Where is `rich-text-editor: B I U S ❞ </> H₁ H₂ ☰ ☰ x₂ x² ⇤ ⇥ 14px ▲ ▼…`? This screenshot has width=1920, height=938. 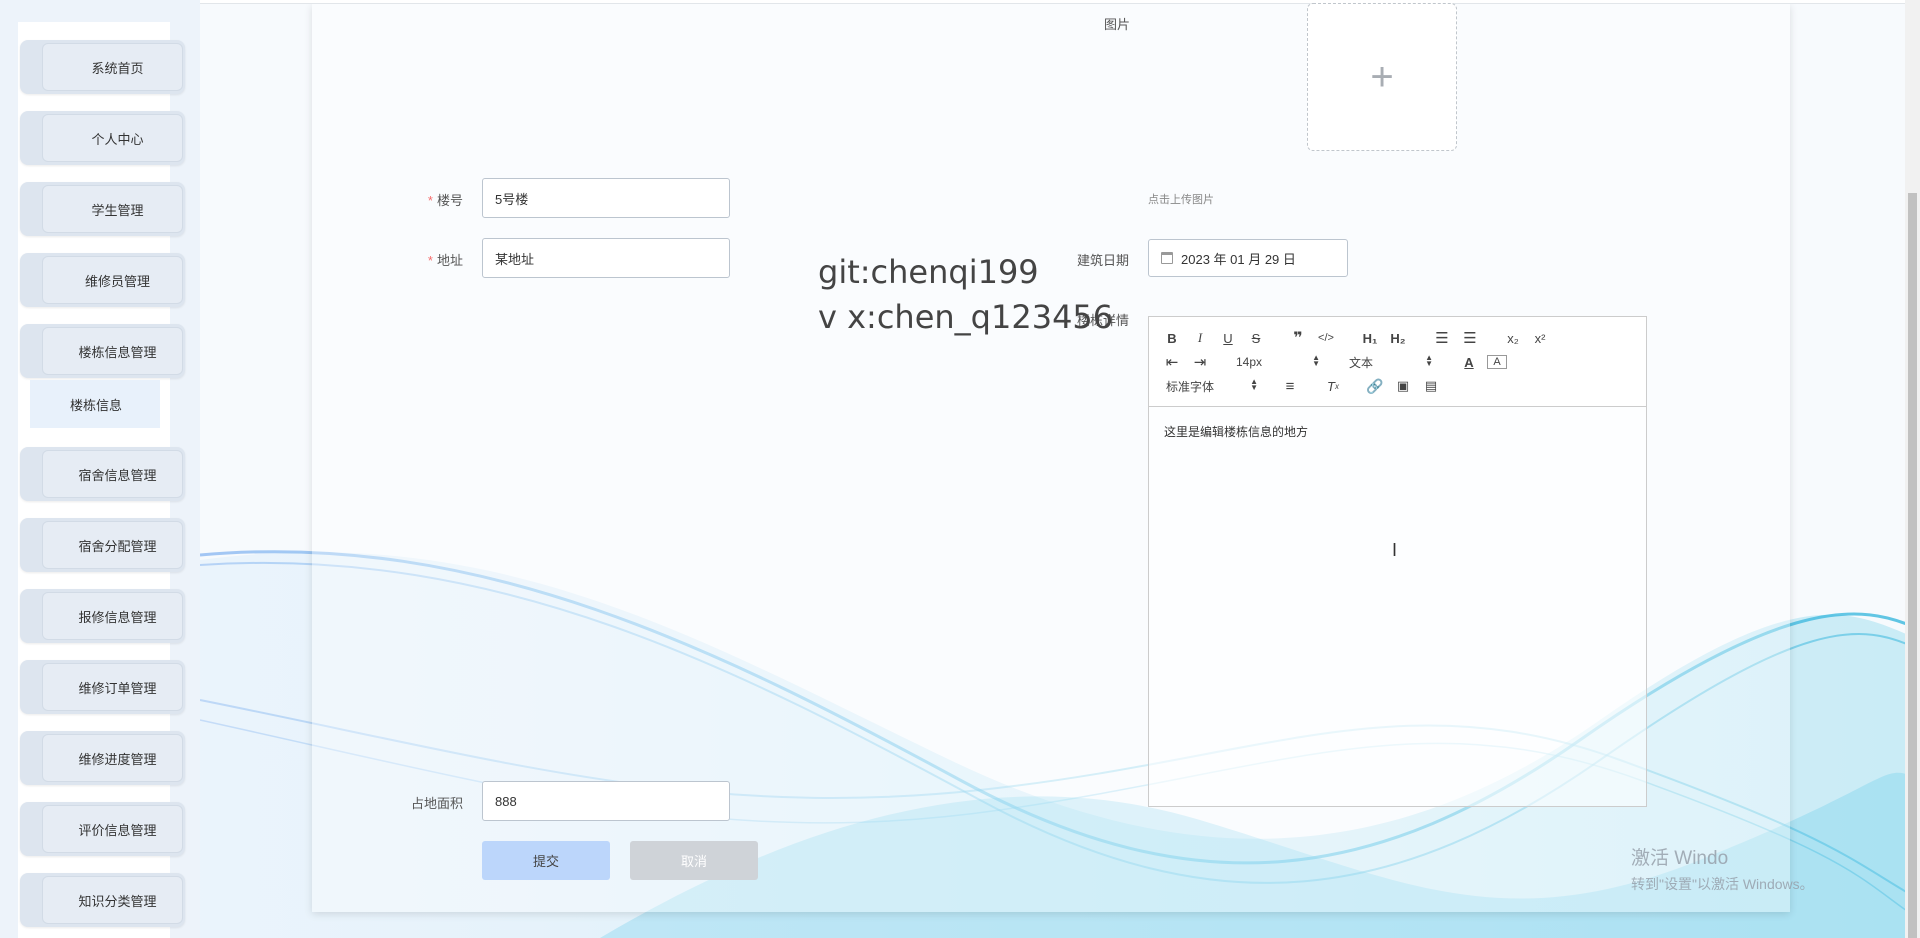 rich-text-editor: B I U S ❞ </> H₁ H₂ ☰ ☰ x₂ x² ⇤ ⇥ 14px ▲ ▼… is located at coordinates (1397, 561).